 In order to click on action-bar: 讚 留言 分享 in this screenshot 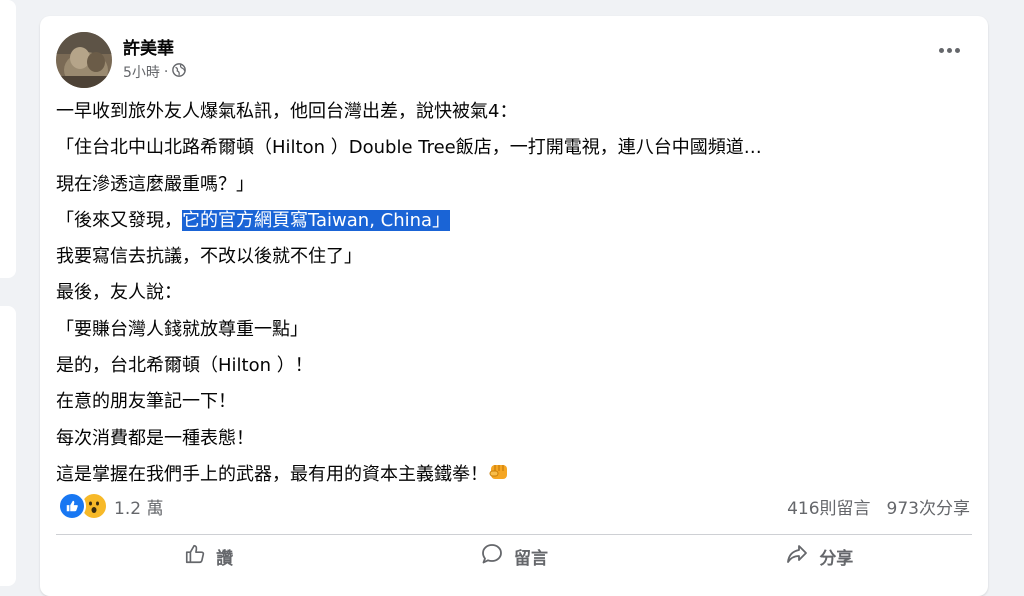, I will do `click(514, 556)`.